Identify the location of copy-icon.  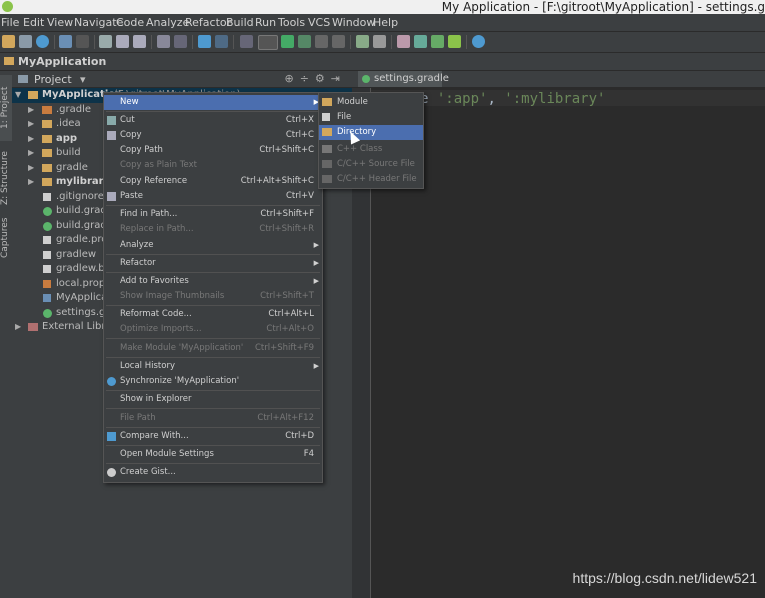
(122, 41).